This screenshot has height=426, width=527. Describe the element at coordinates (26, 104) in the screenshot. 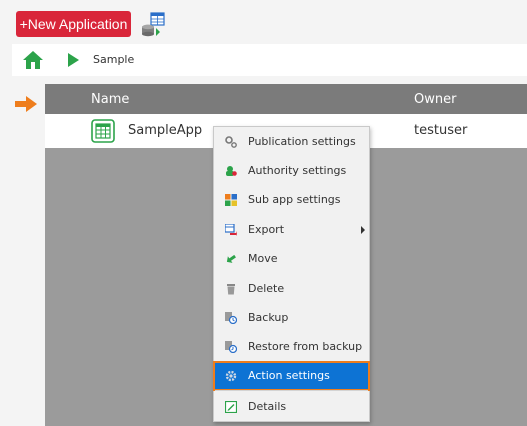

I see `arrow-right-icon` at that location.